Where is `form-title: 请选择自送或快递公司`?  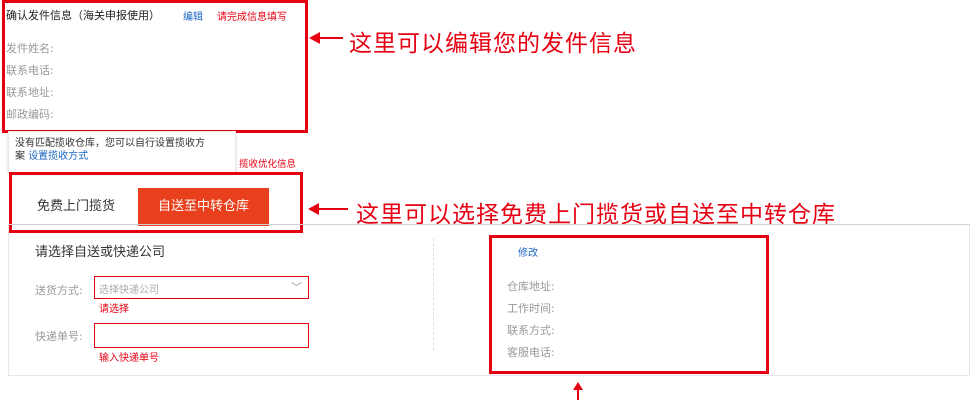
form-title: 请选择自送或快递公司 is located at coordinates (100, 252).